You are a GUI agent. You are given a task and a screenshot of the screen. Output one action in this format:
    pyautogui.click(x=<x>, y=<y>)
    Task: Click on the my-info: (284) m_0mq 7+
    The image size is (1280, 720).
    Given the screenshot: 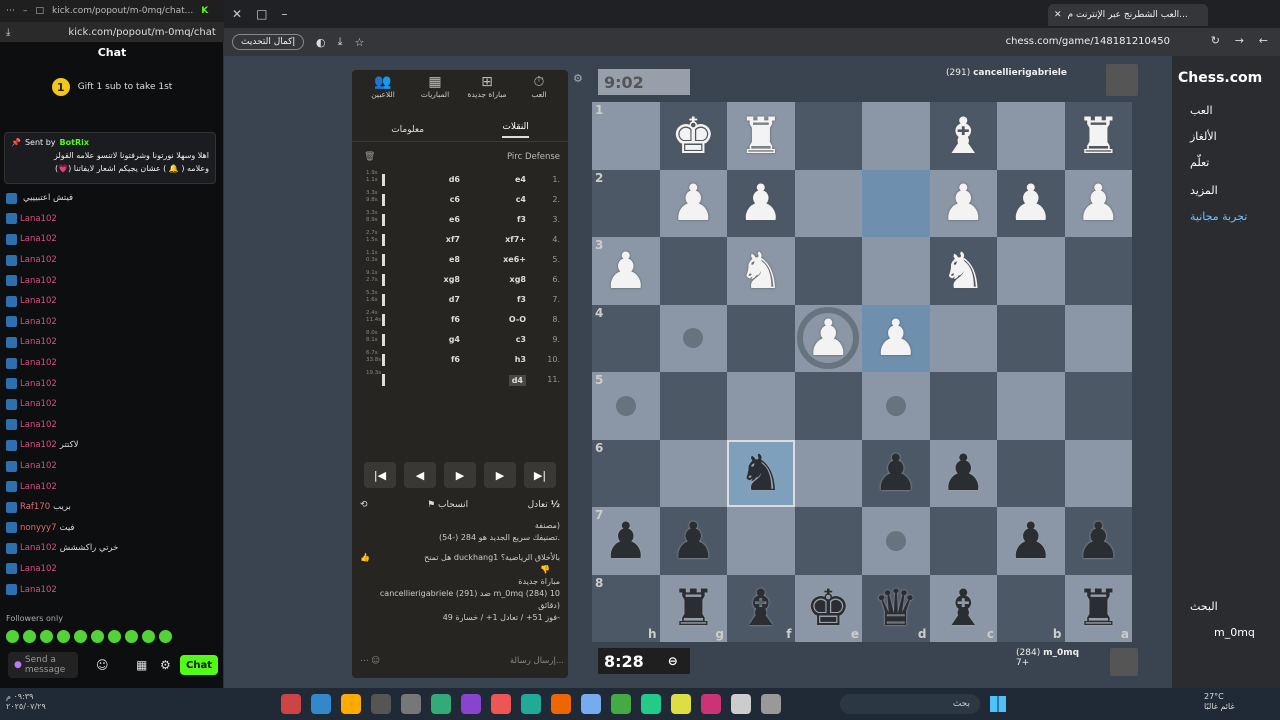 What is the action you would take?
    pyautogui.click(x=1047, y=658)
    